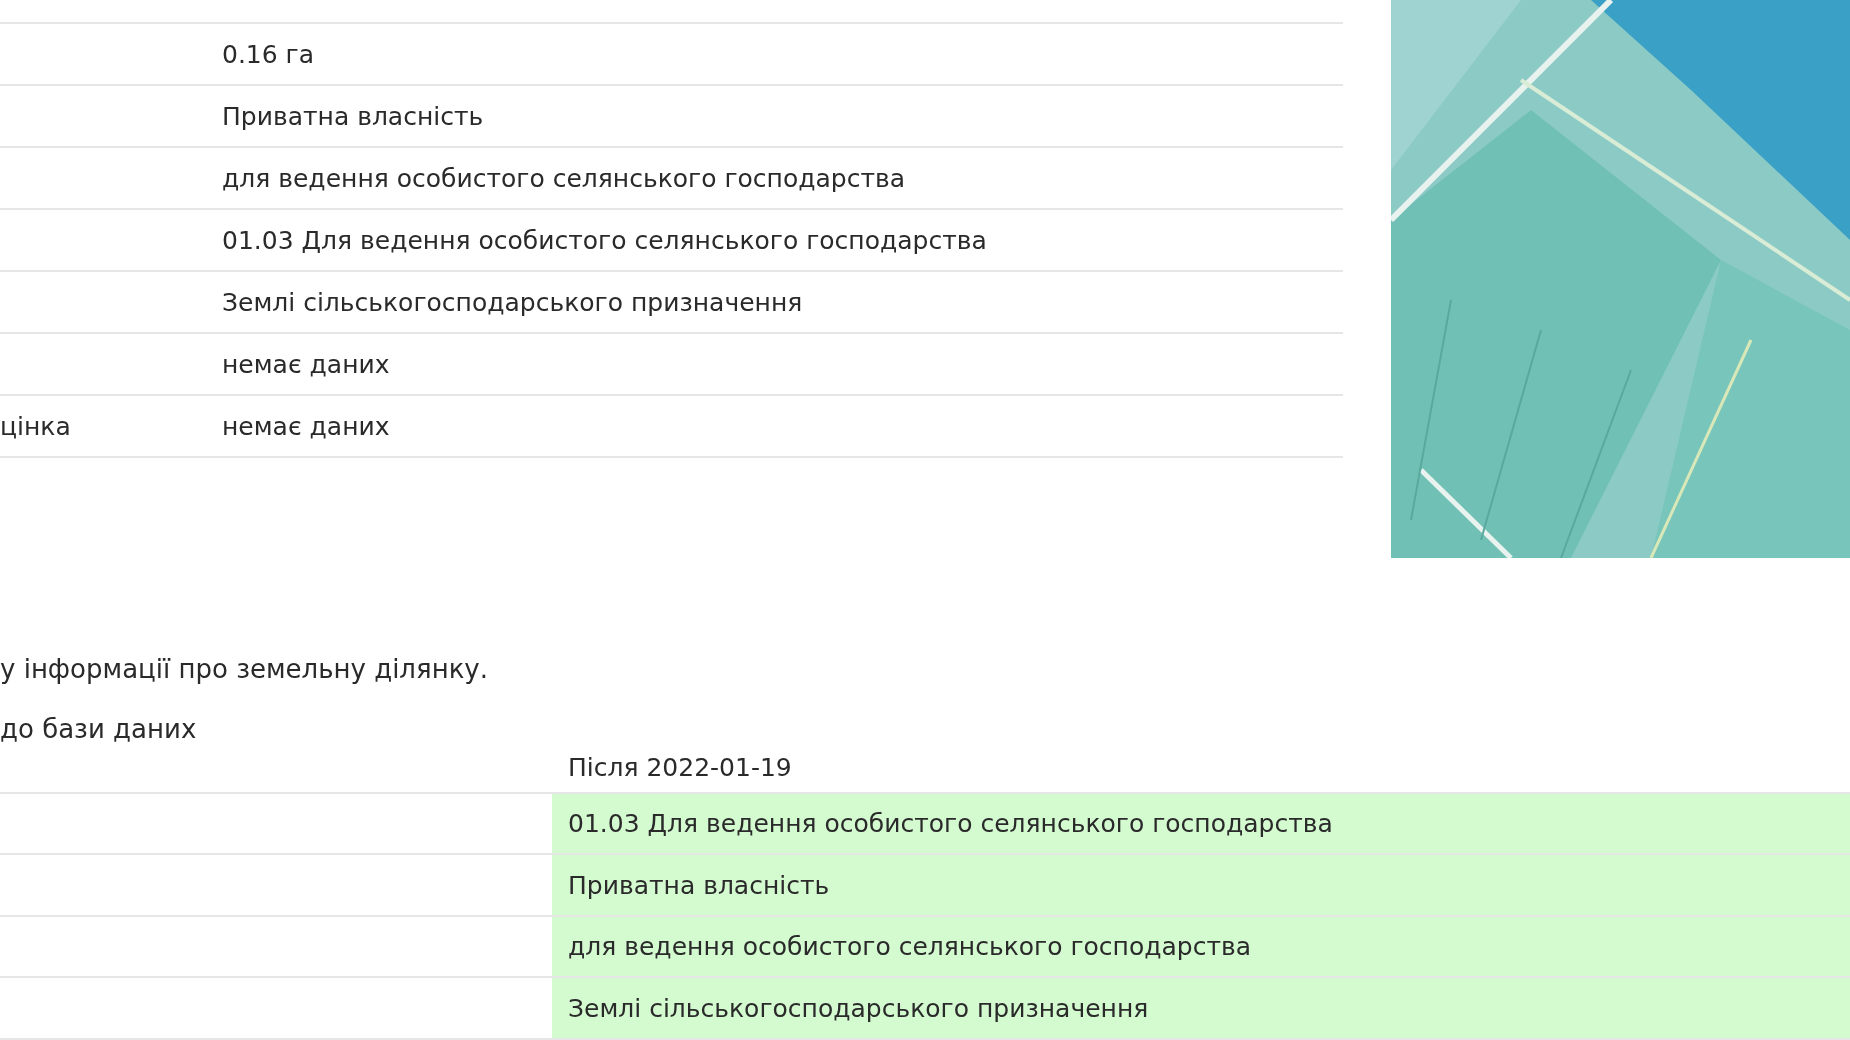  Describe the element at coordinates (269, 54) in the screenshot. I see `row-value: 0.16 га` at that location.